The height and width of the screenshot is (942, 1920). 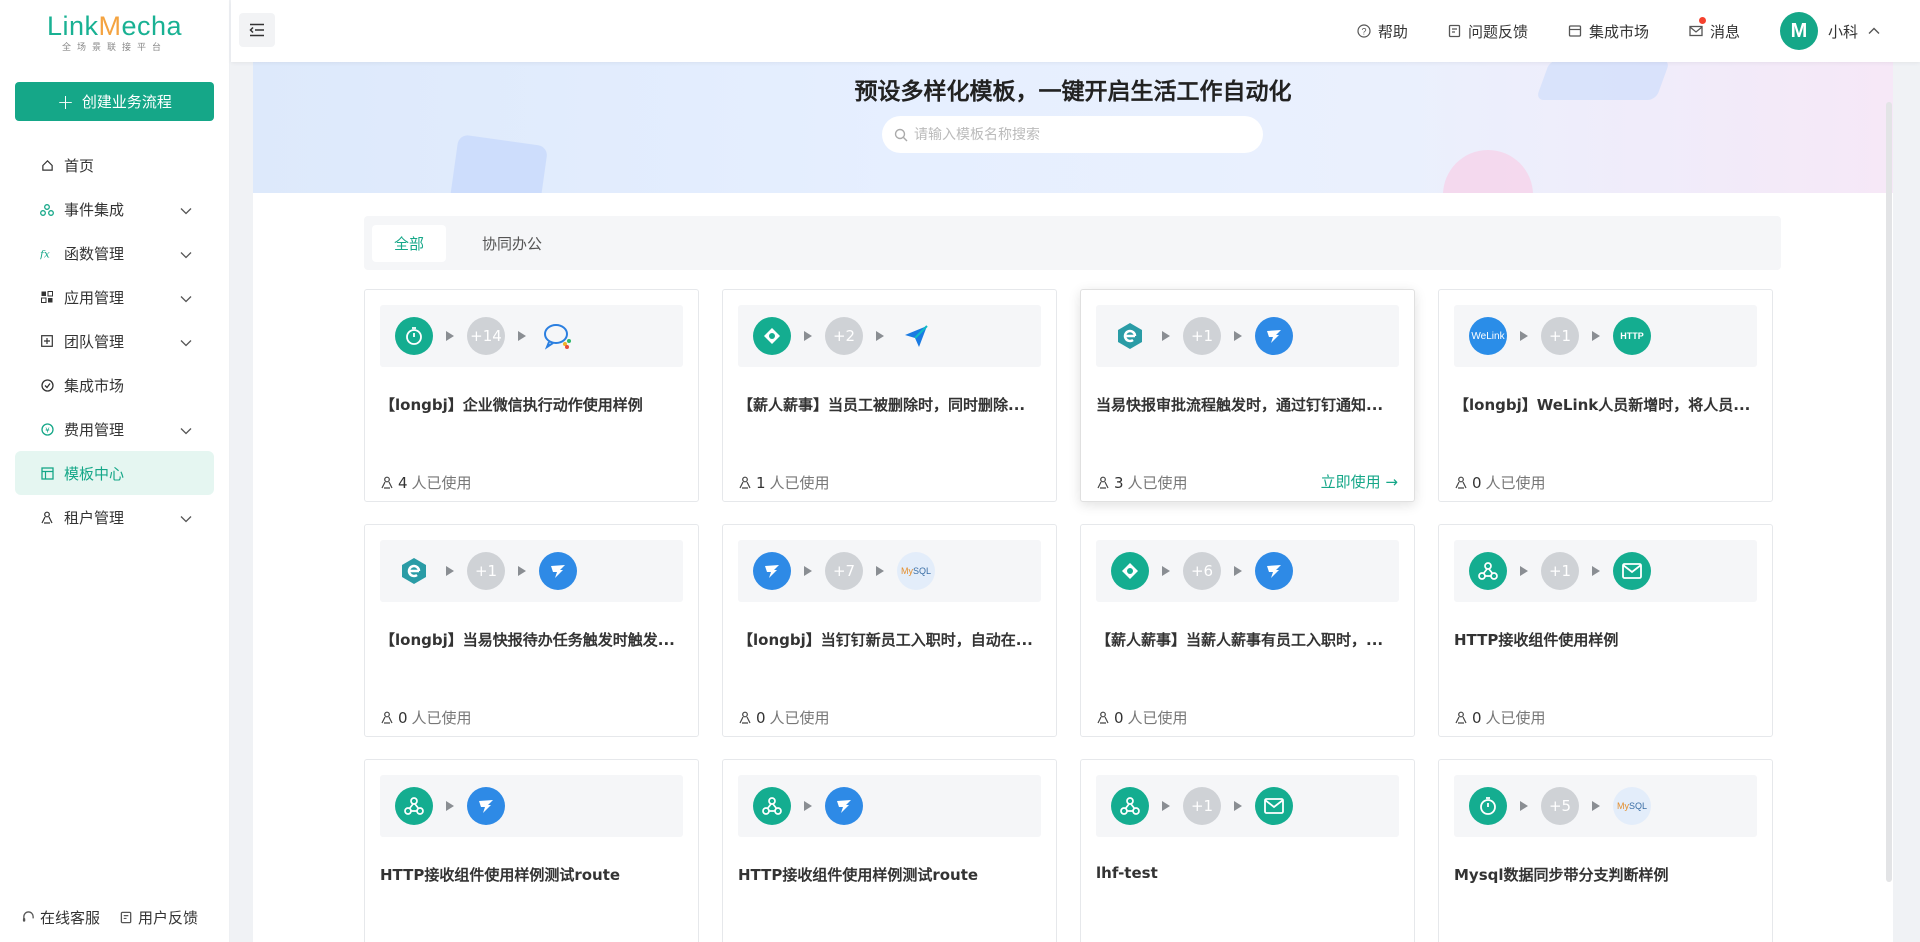 I want to click on template-card: +6 【薪人薪事】当薪人薪事有员工入职时，... 0 人已使用, so click(x=1247, y=630).